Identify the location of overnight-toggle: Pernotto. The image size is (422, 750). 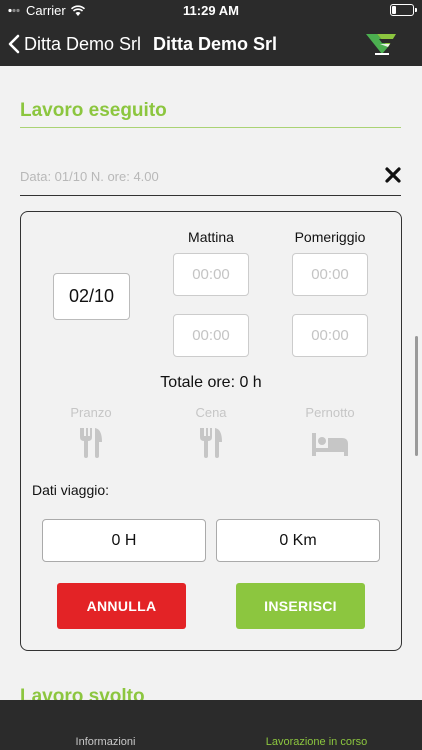
(330, 431).